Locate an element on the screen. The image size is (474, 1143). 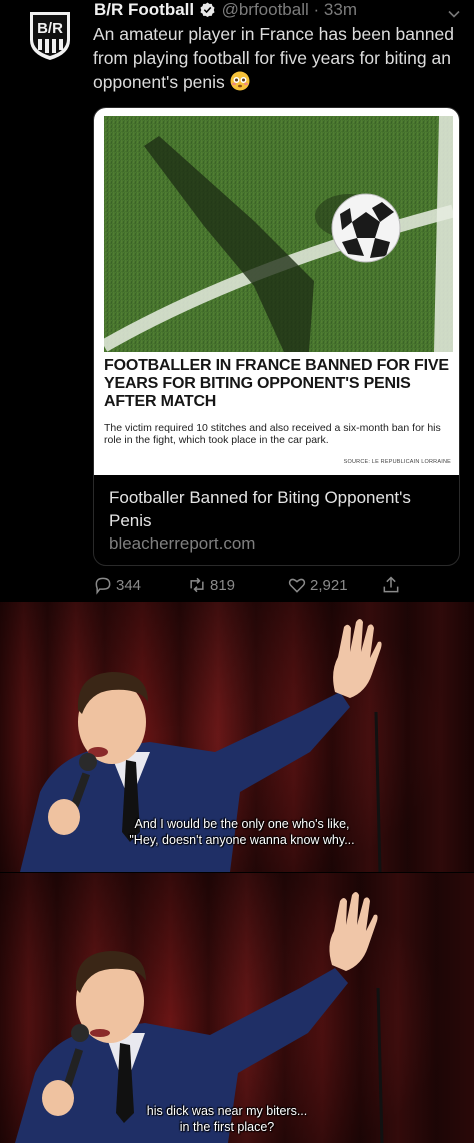
tweet-header: B/R Football @brfootball · 33m is located at coordinates (225, 10).